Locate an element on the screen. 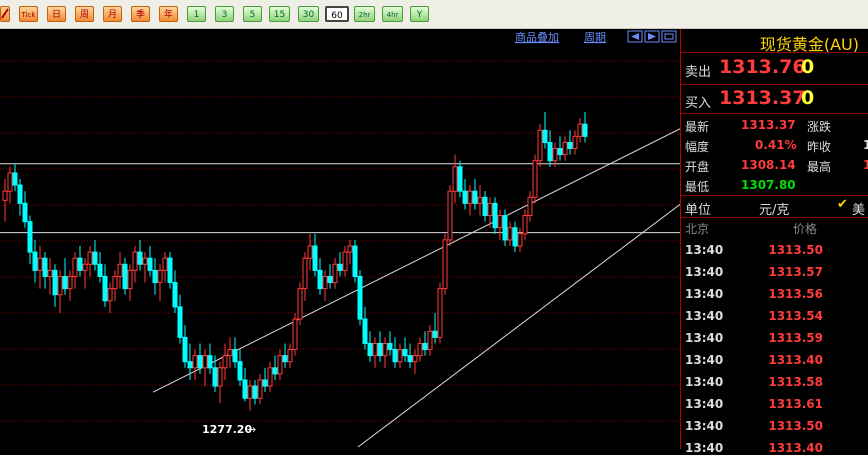 Image resolution: width=868 pixels, height=455 pixels. overlay-link: 商品叠加 is located at coordinates (537, 37).